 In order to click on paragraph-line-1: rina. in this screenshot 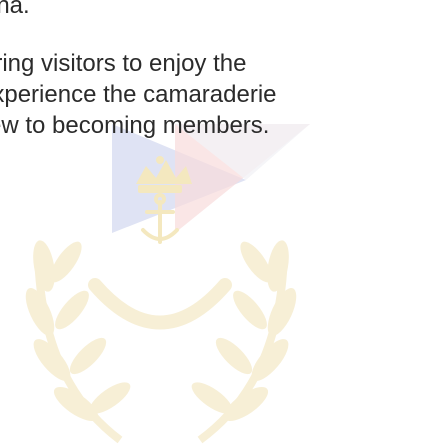, I will do `click(15, 9)`.